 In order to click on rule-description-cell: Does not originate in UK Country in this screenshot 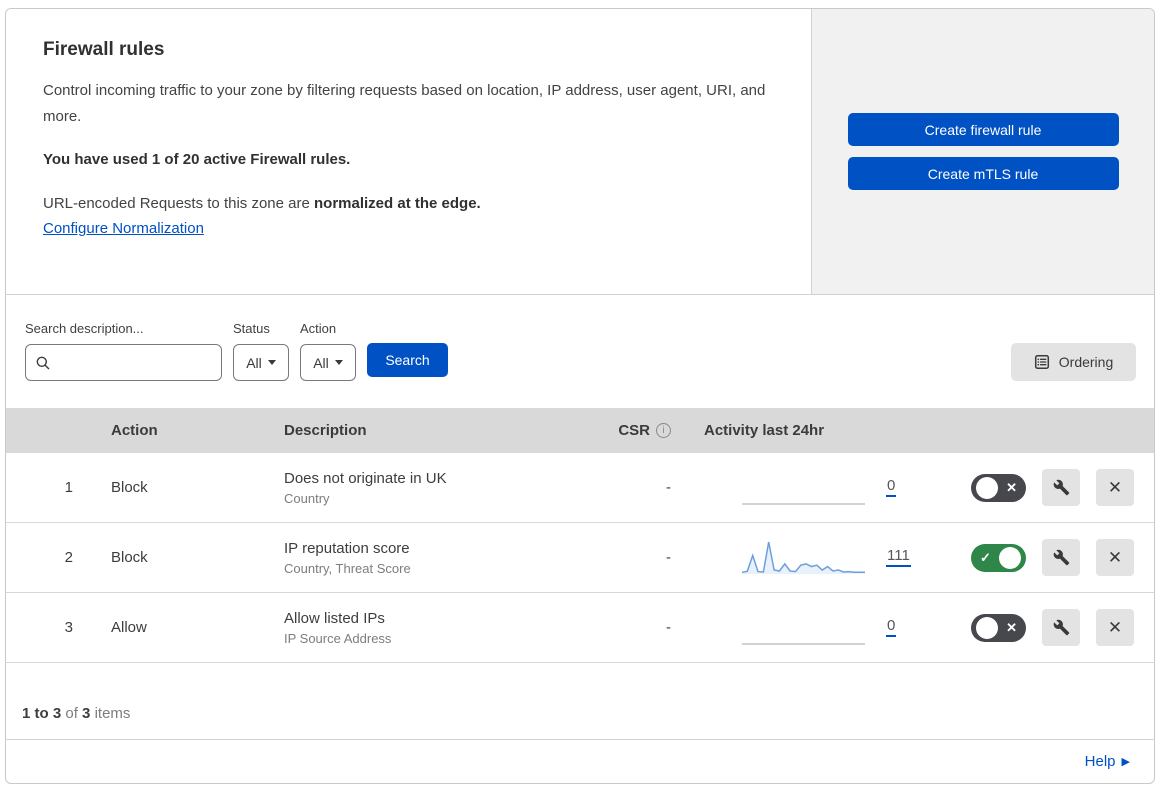, I will do `click(437, 488)`.